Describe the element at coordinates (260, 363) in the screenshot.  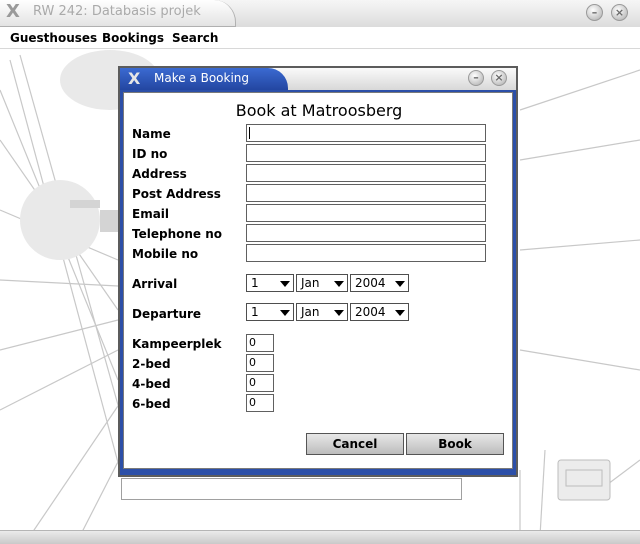
I see `two-bed-field: 0` at that location.